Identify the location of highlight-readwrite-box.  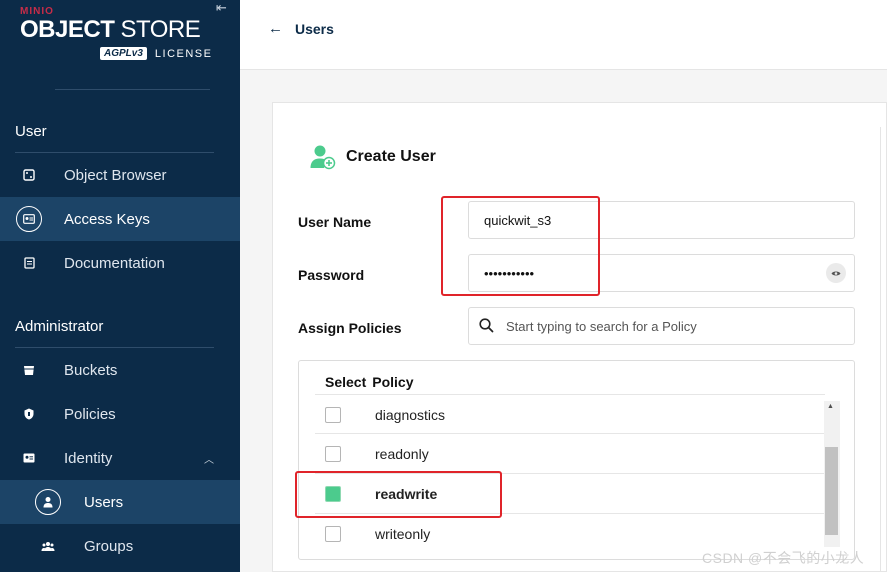
(398, 494).